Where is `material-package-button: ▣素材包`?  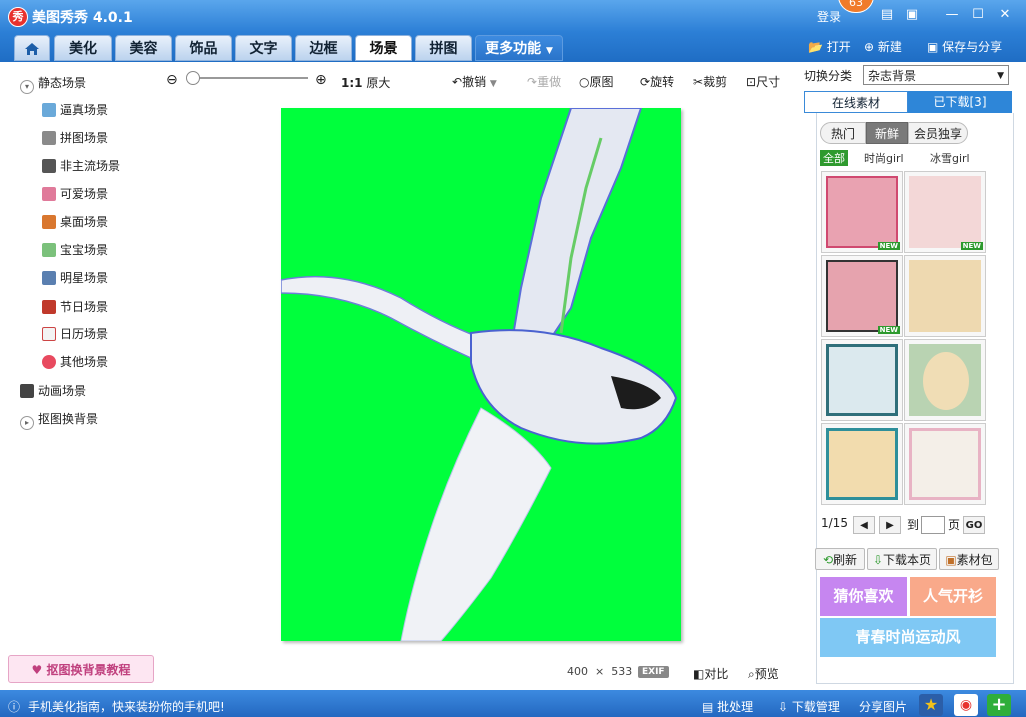 material-package-button: ▣素材包 is located at coordinates (969, 559).